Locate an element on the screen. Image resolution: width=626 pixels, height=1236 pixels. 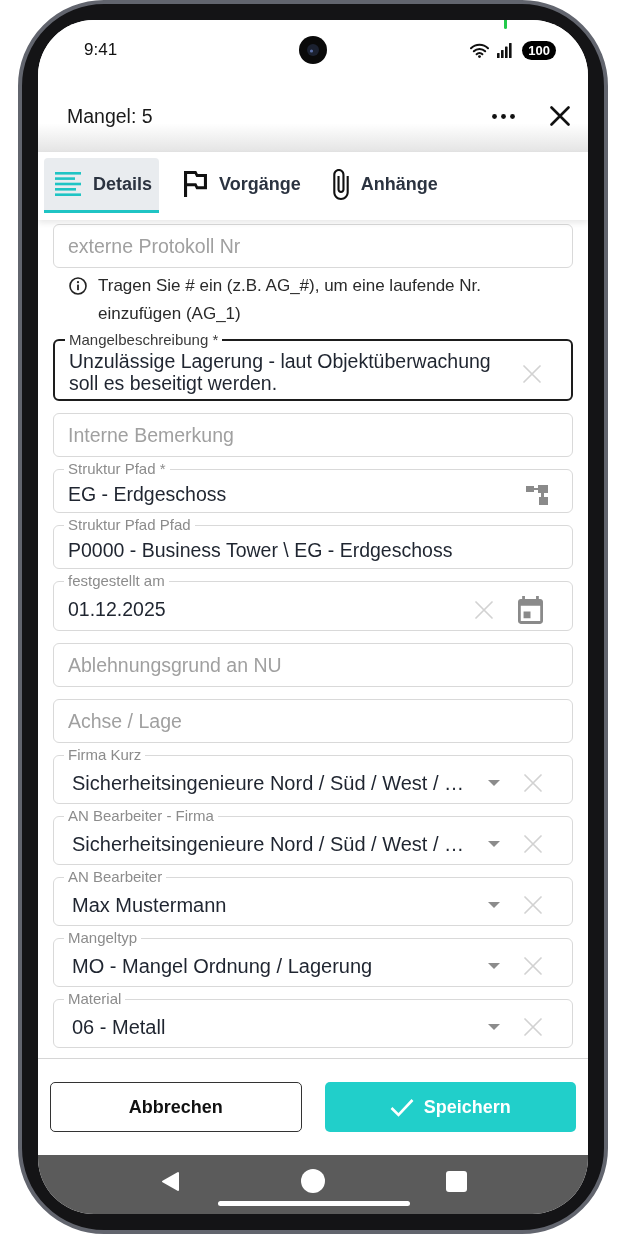
more-icon is located at coordinates (503, 116).